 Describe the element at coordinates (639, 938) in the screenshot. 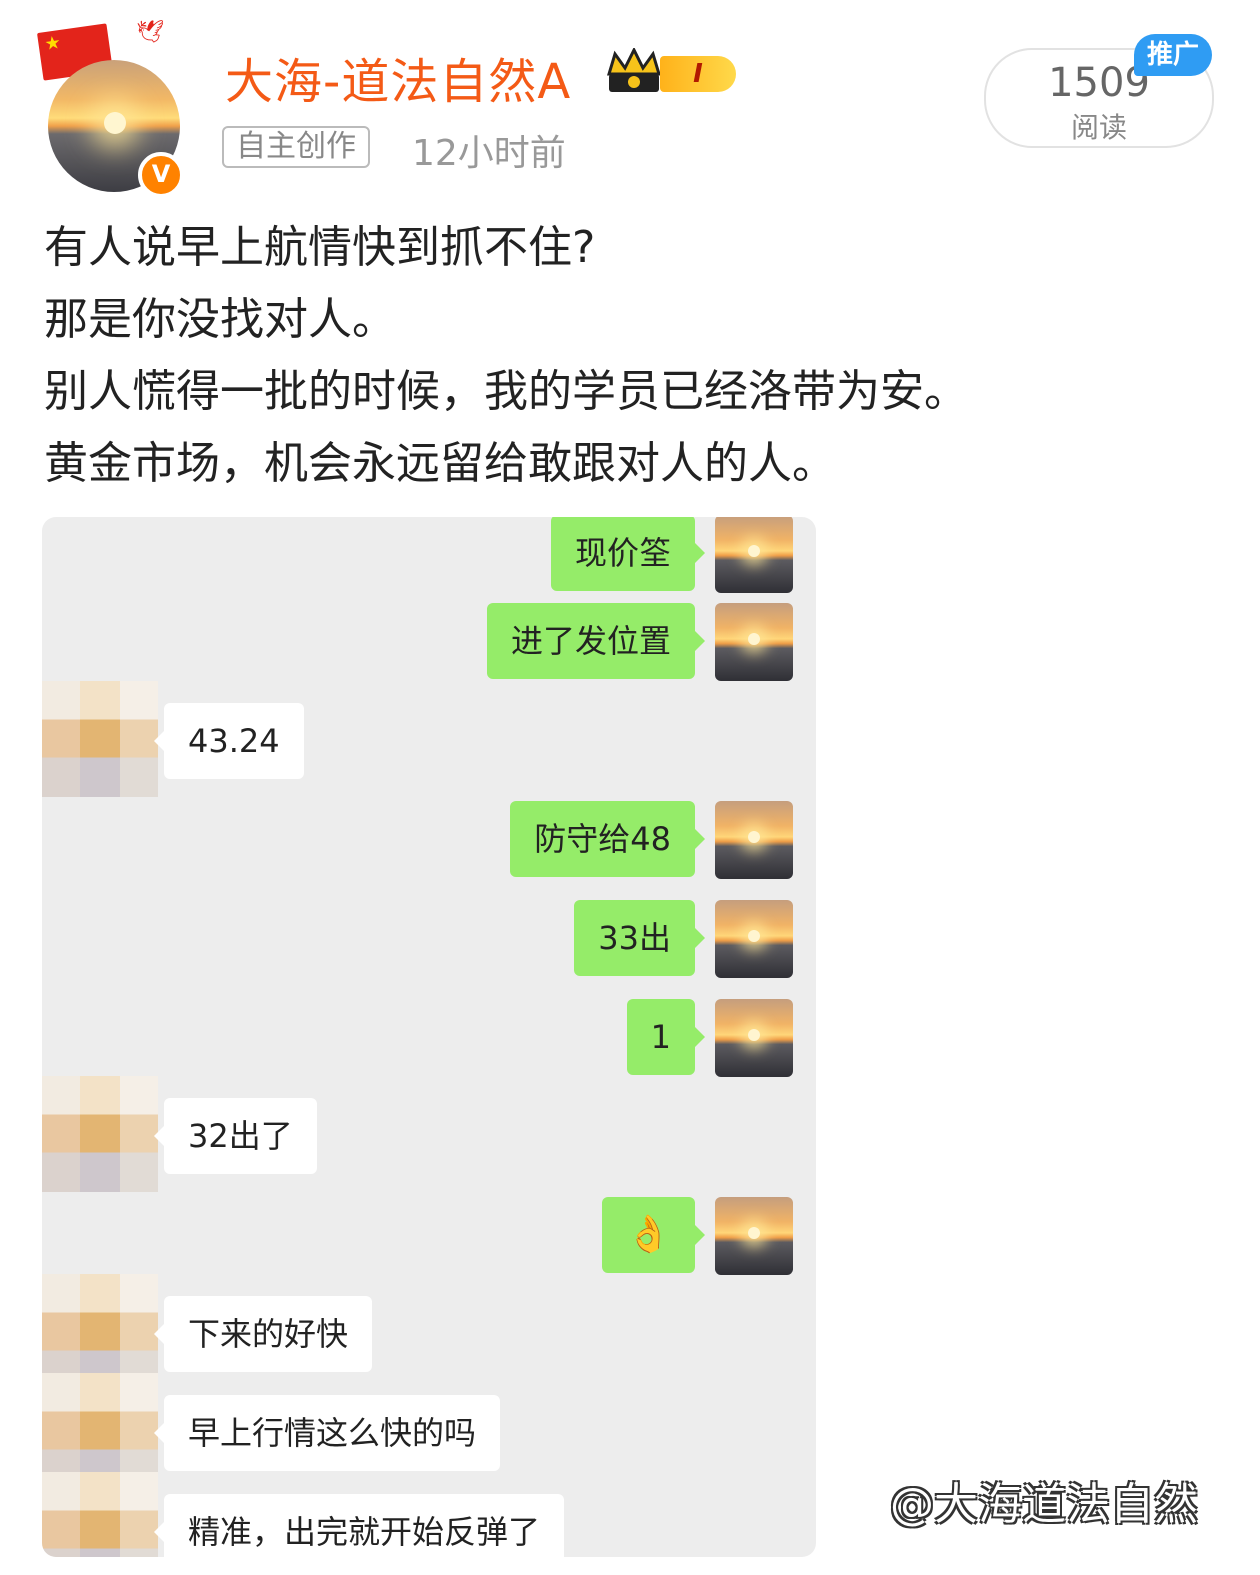

I see `message-bubble-out: 33出` at that location.